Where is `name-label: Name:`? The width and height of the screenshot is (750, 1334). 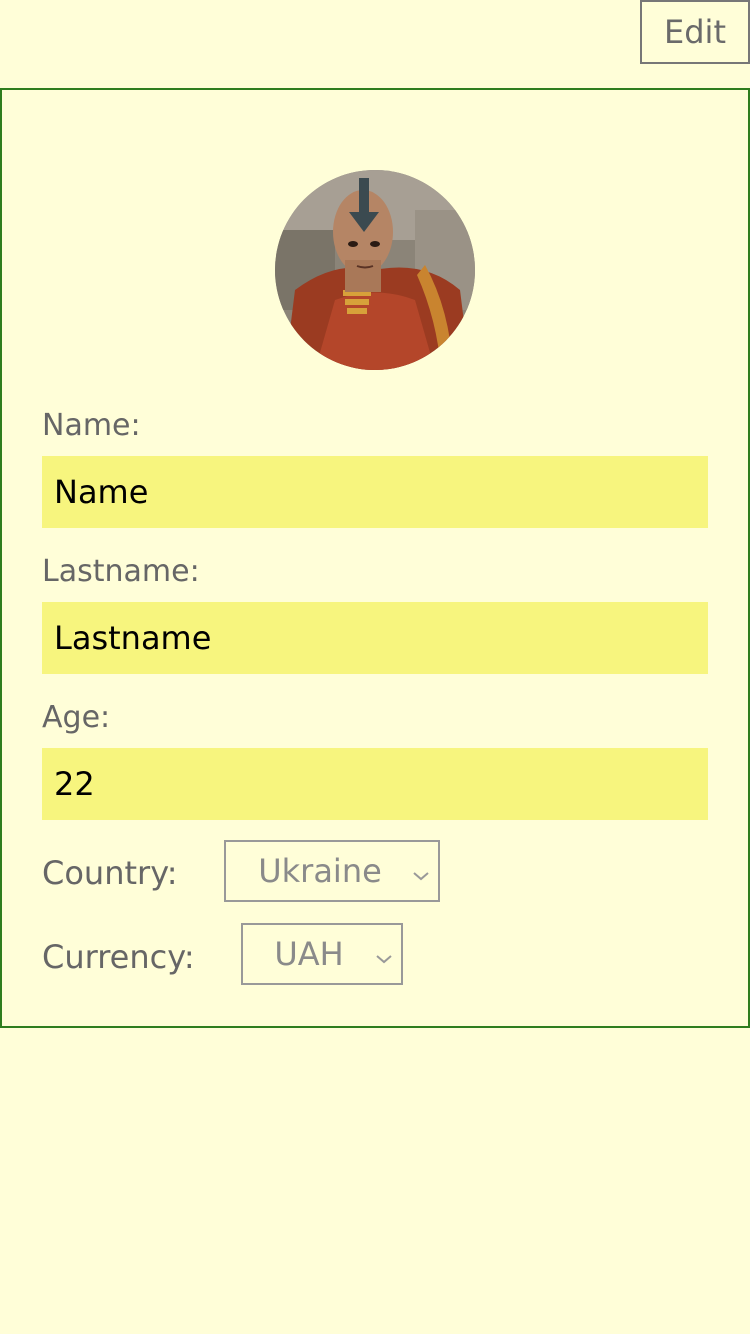 name-label: Name: is located at coordinates (91, 425).